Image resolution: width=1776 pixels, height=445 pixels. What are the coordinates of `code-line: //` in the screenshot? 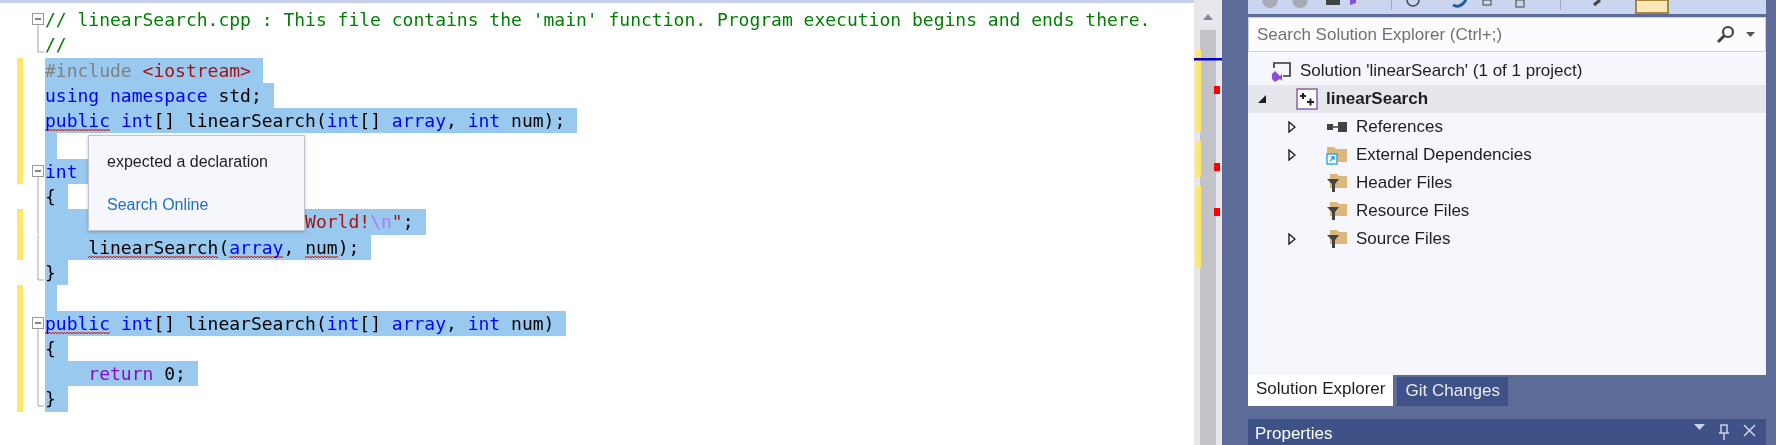 It's located at (56, 45).